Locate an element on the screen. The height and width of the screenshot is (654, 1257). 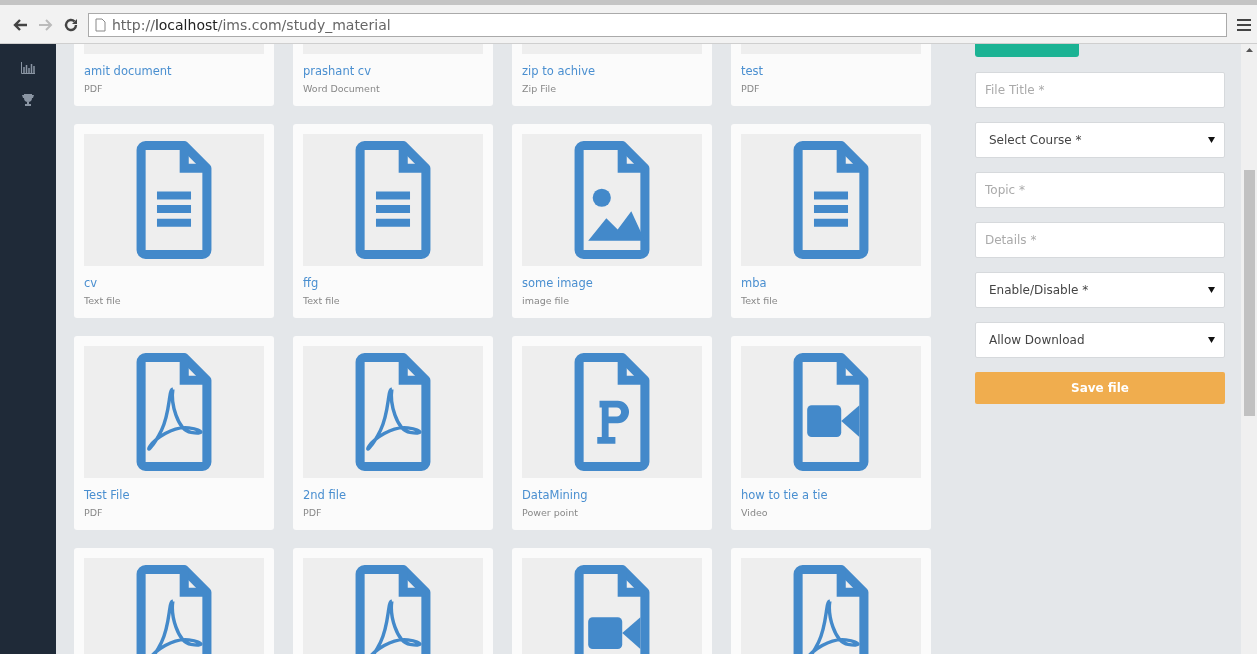
scroll-up-icon is located at coordinates (1249, 50).